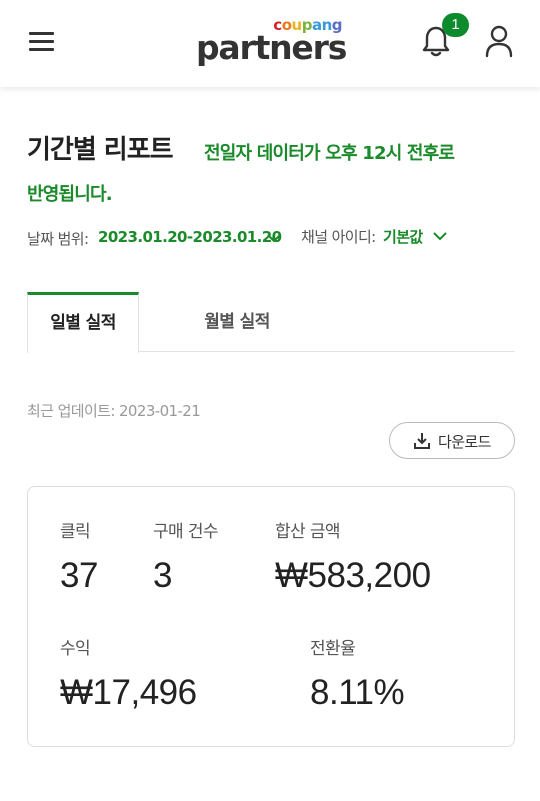 The height and width of the screenshot is (801, 540). What do you see at coordinates (353, 575) in the screenshot?
I see `total-amount-value: ₩583,200` at bounding box center [353, 575].